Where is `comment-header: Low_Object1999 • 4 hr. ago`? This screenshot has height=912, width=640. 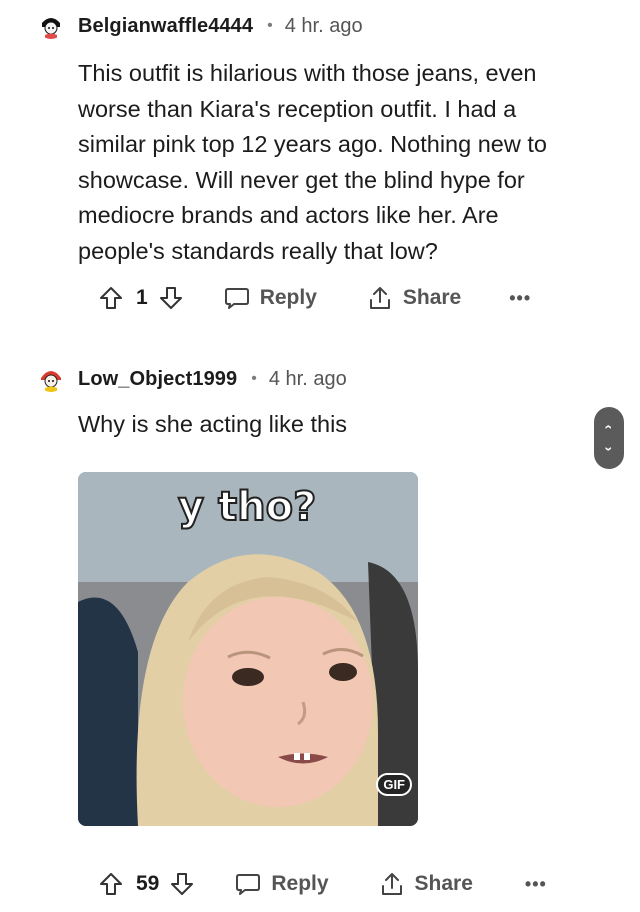 comment-header: Low_Object1999 • 4 hr. ago is located at coordinates (192, 379).